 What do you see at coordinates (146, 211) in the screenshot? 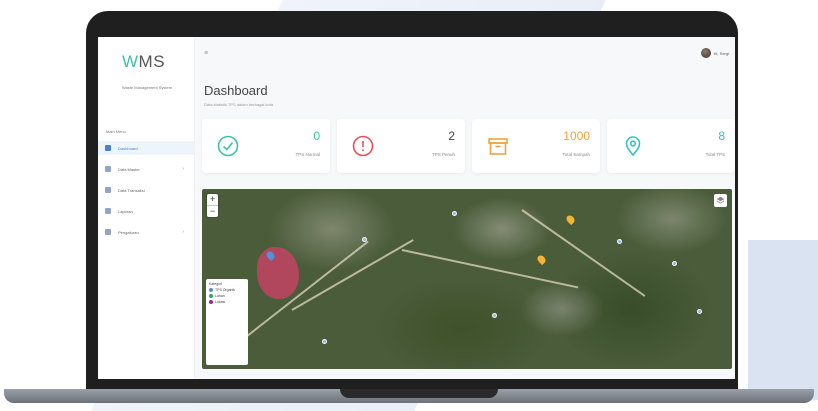
I see `sidebar-item-laporan: Laporan` at bounding box center [146, 211].